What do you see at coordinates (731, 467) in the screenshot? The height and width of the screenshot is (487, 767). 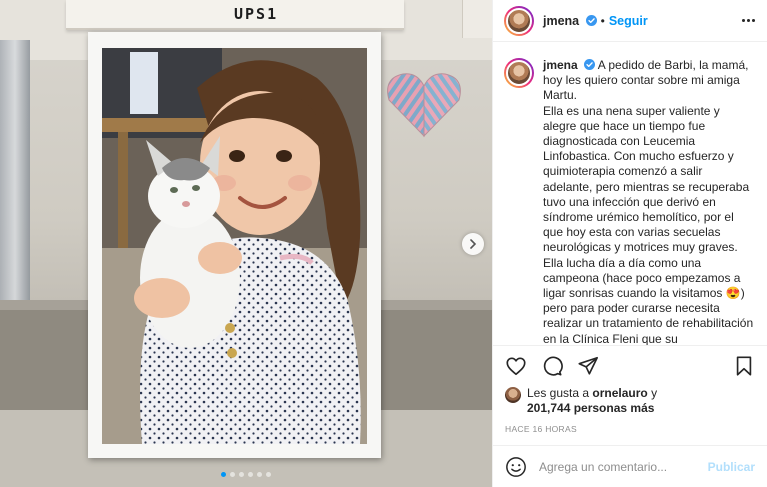 I see `publish-button: Publicar` at bounding box center [731, 467].